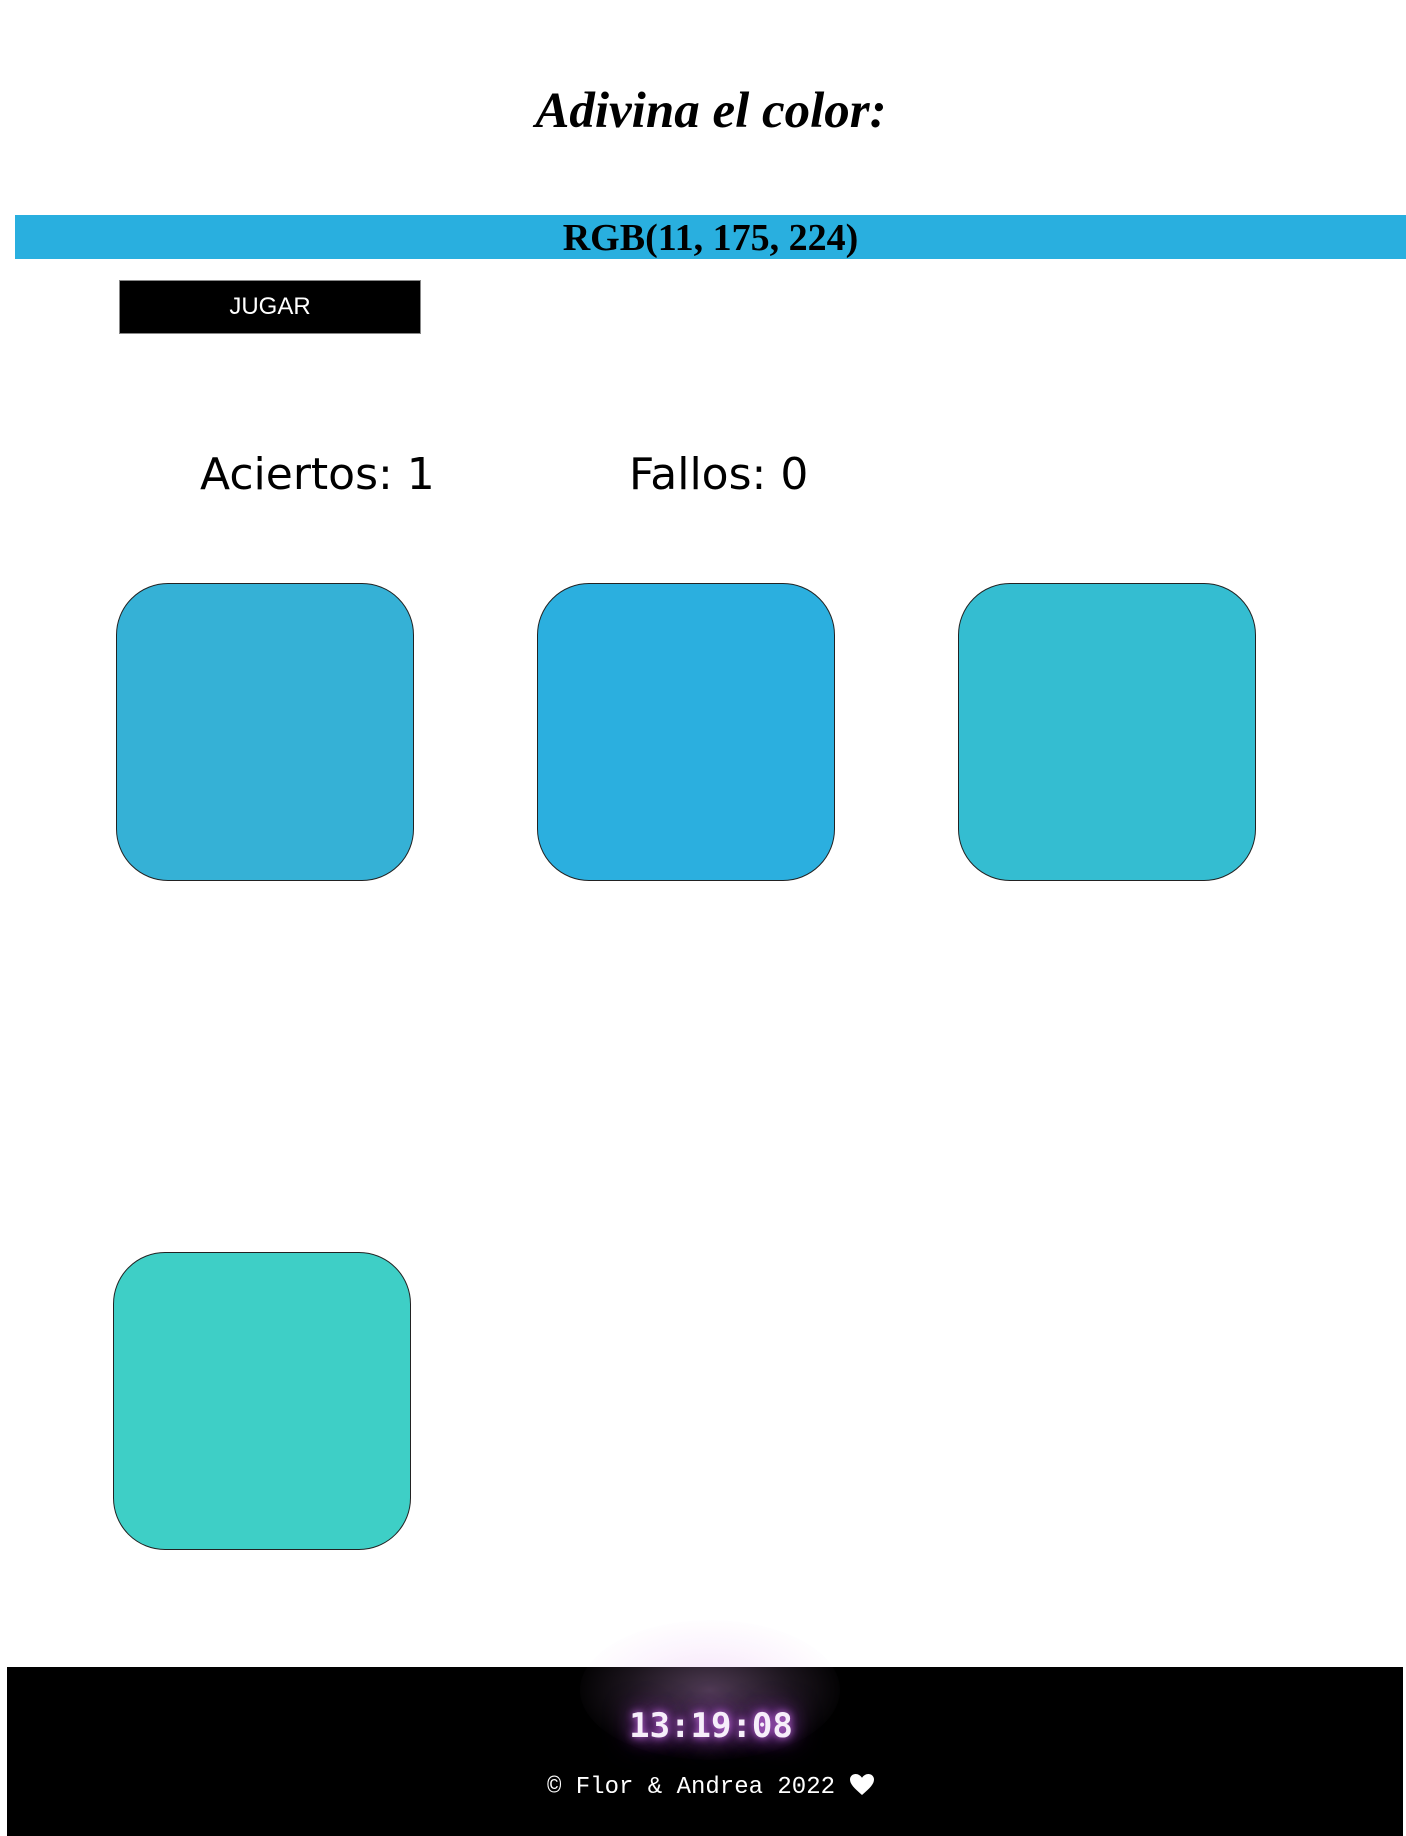  Describe the element at coordinates (317, 474) in the screenshot. I see `hits-counter: Aciertos: 1` at that location.